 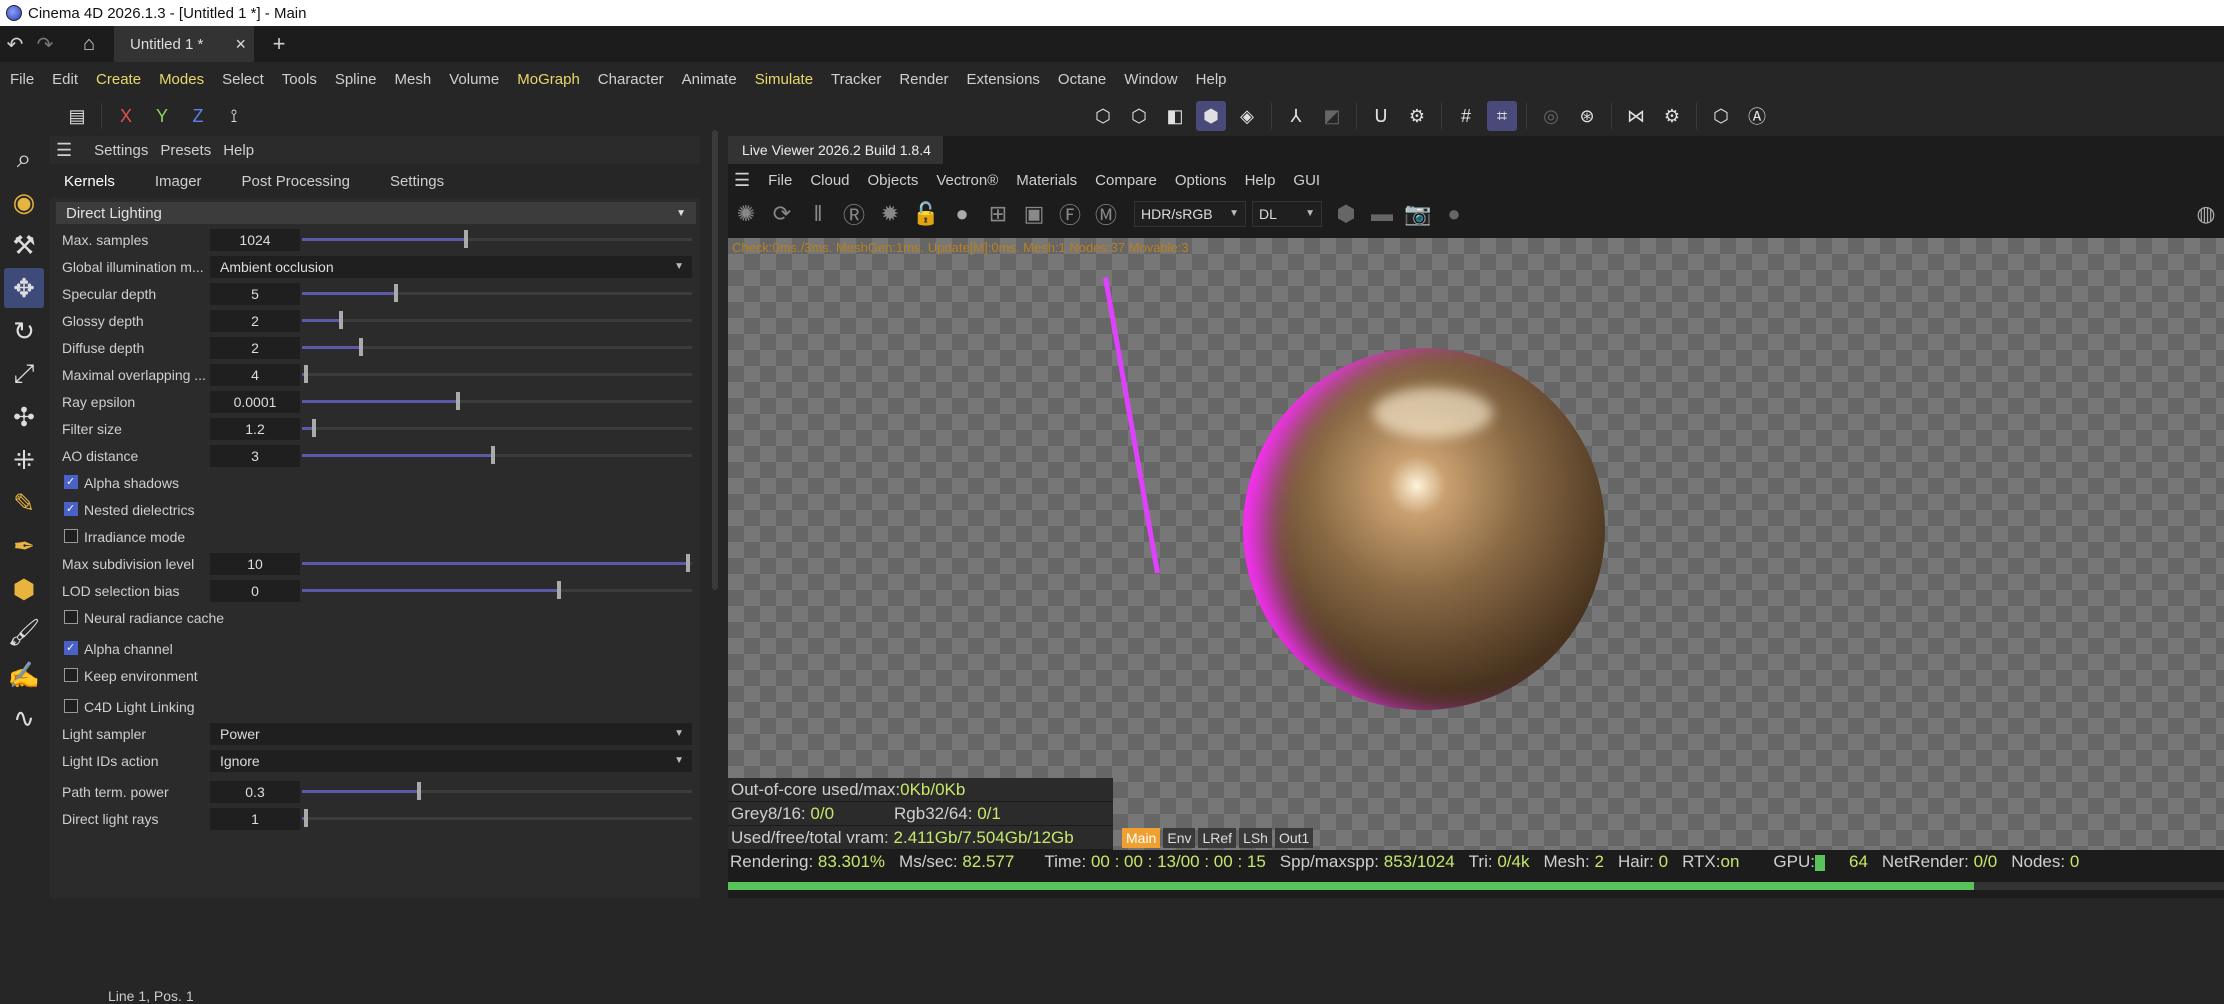 What do you see at coordinates (709, 79) in the screenshot?
I see `menu-animate: Animate` at bounding box center [709, 79].